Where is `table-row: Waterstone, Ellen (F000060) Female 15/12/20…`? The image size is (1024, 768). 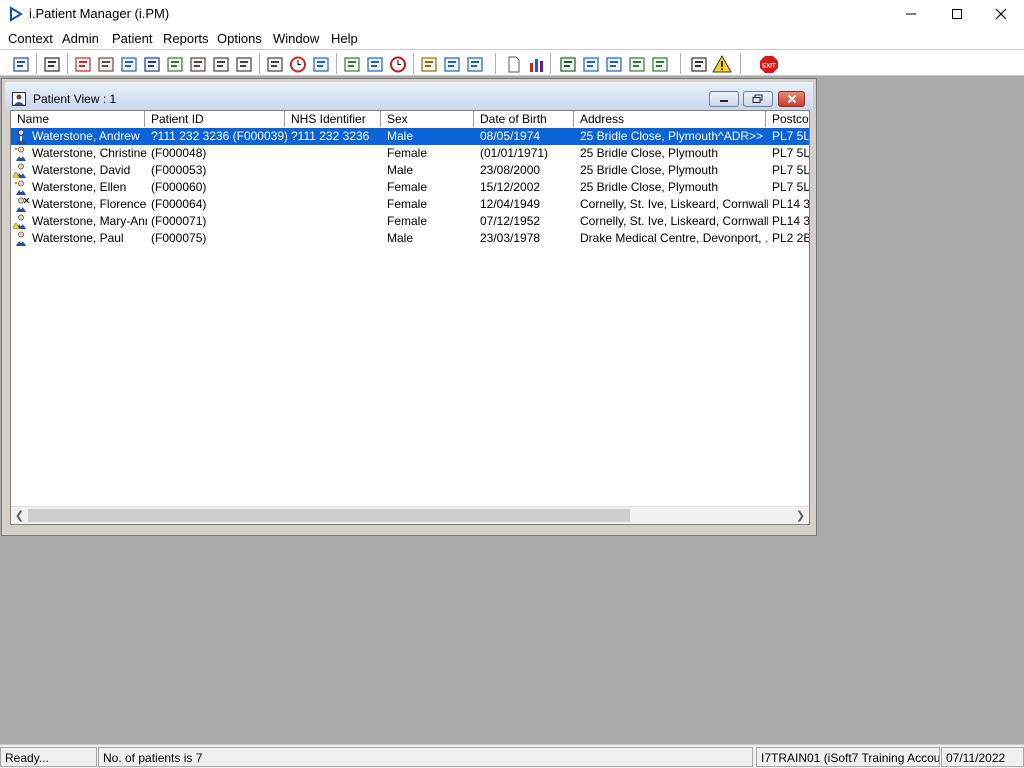 table-row: Waterstone, Ellen (F000060) Female 15/12/20… is located at coordinates (410, 187).